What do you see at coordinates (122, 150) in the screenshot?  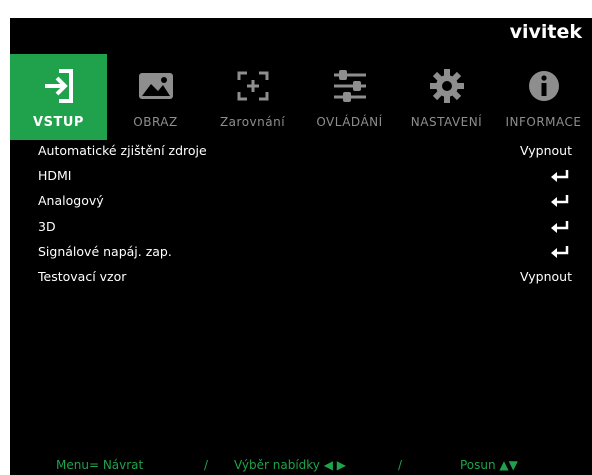 I see `menu-item-label: Automatické zjištění zdroje` at bounding box center [122, 150].